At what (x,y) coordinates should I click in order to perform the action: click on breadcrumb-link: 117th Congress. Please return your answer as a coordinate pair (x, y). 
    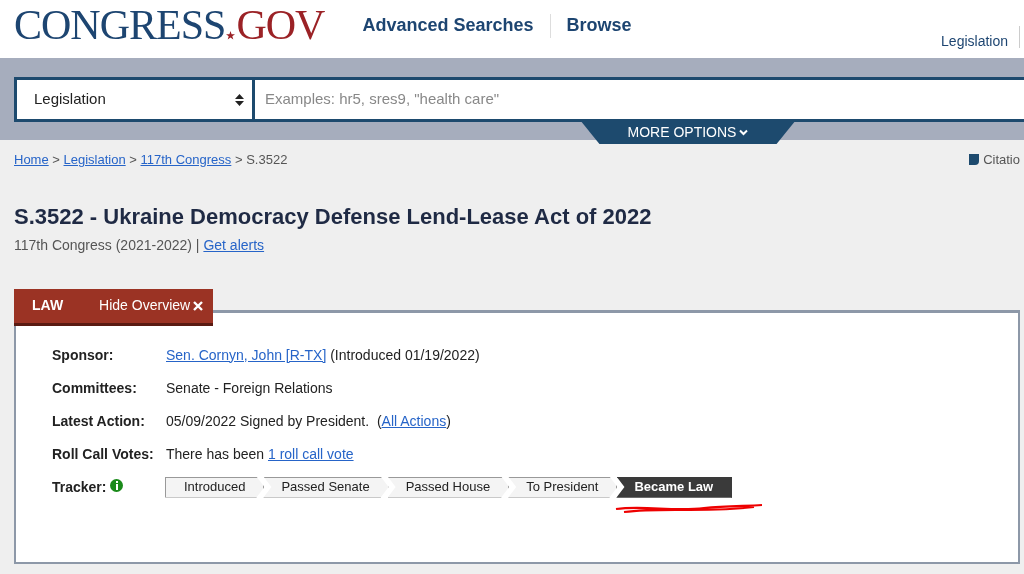
    Looking at the image, I should click on (186, 159).